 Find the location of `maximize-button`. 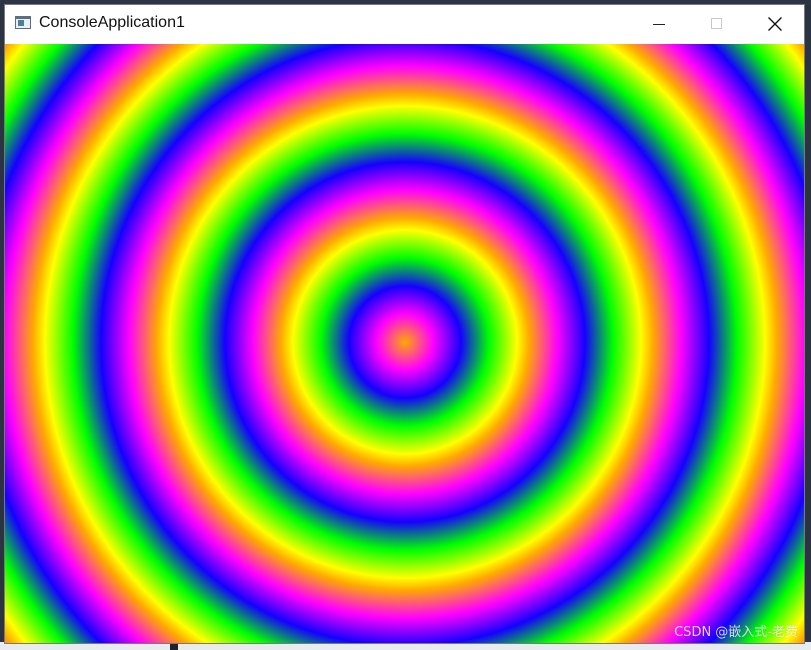

maximize-button is located at coordinates (717, 24).